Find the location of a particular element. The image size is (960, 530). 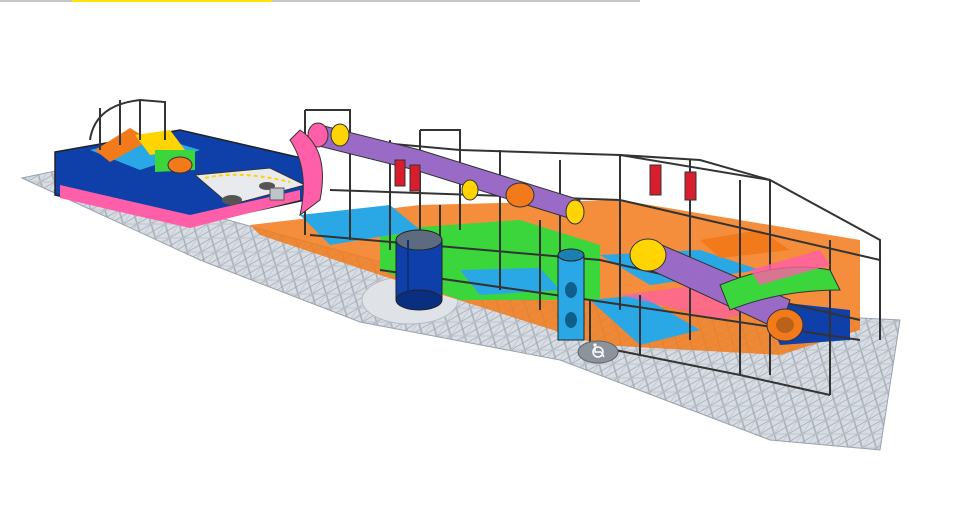

blue-tower is located at coordinates (419, 270).